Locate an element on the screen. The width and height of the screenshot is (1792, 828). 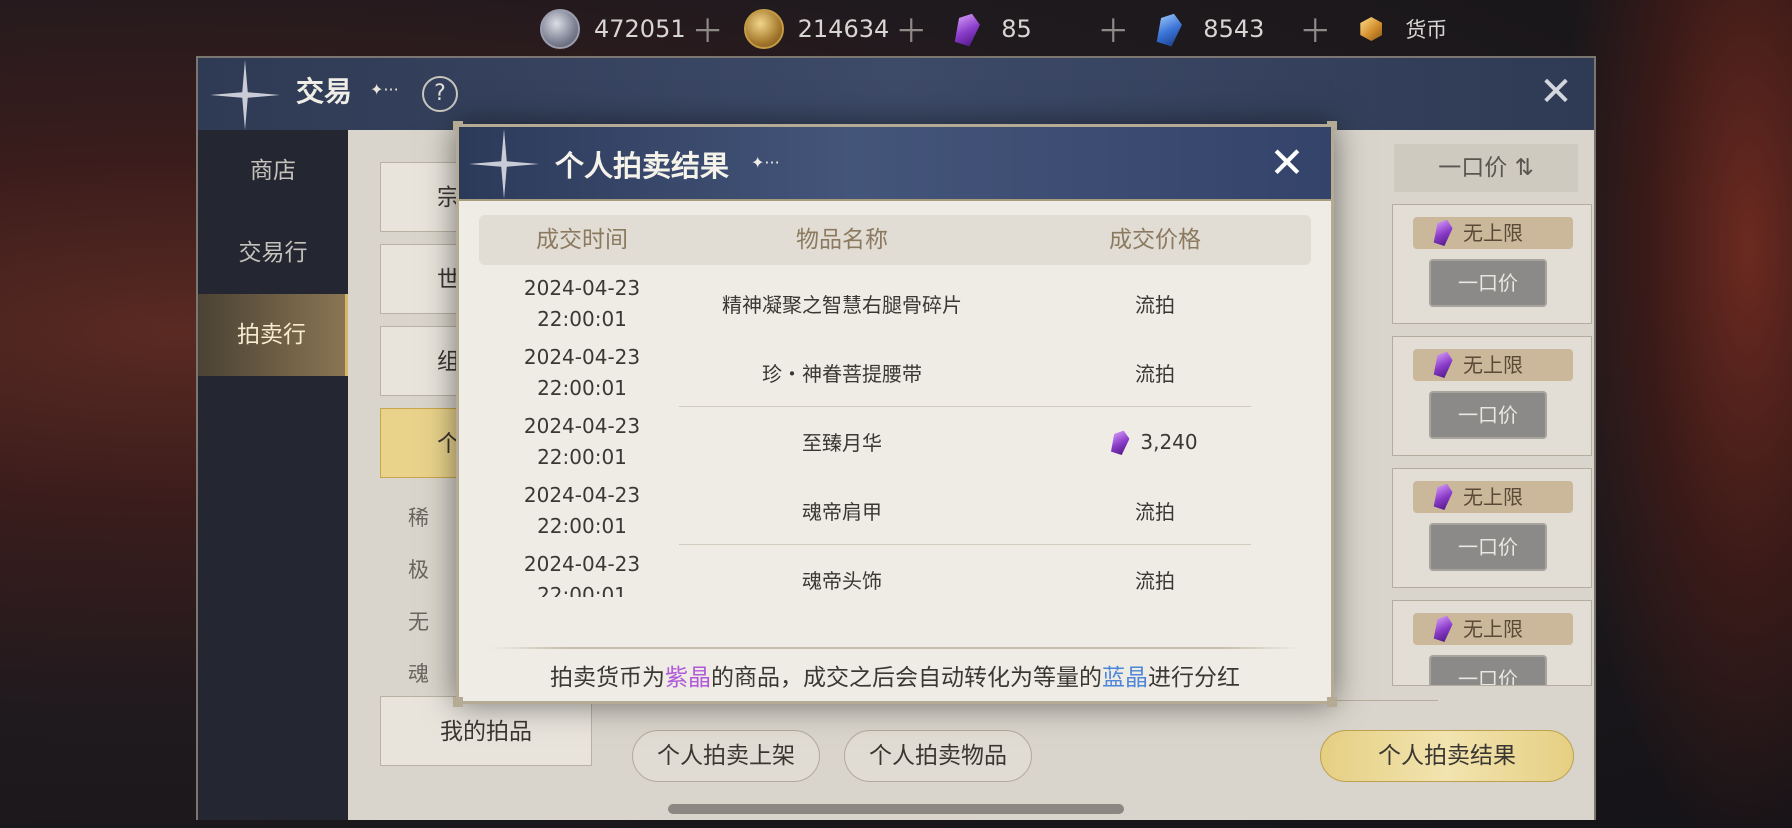
sort-buy-now-header: 一口价 ⇅ is located at coordinates (1486, 168).